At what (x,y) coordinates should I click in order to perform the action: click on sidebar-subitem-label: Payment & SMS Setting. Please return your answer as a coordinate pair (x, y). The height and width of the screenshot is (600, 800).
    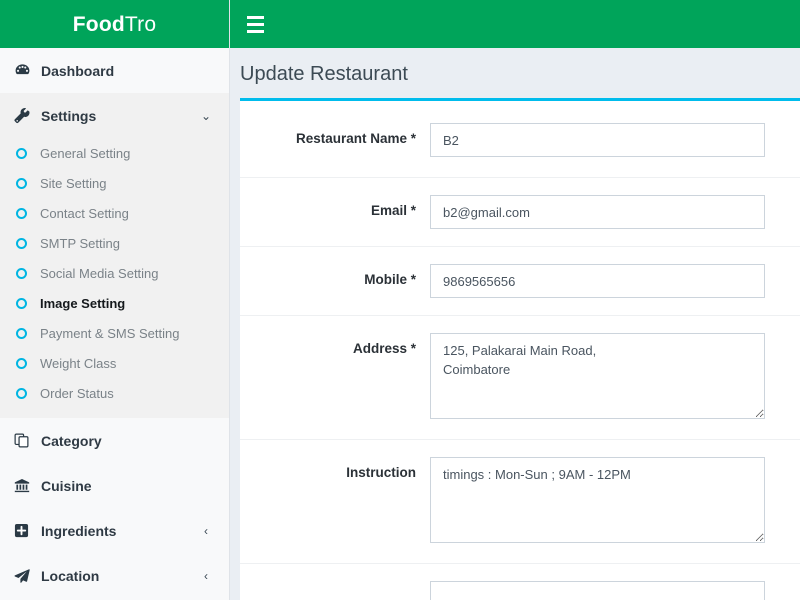
    Looking at the image, I should click on (110, 333).